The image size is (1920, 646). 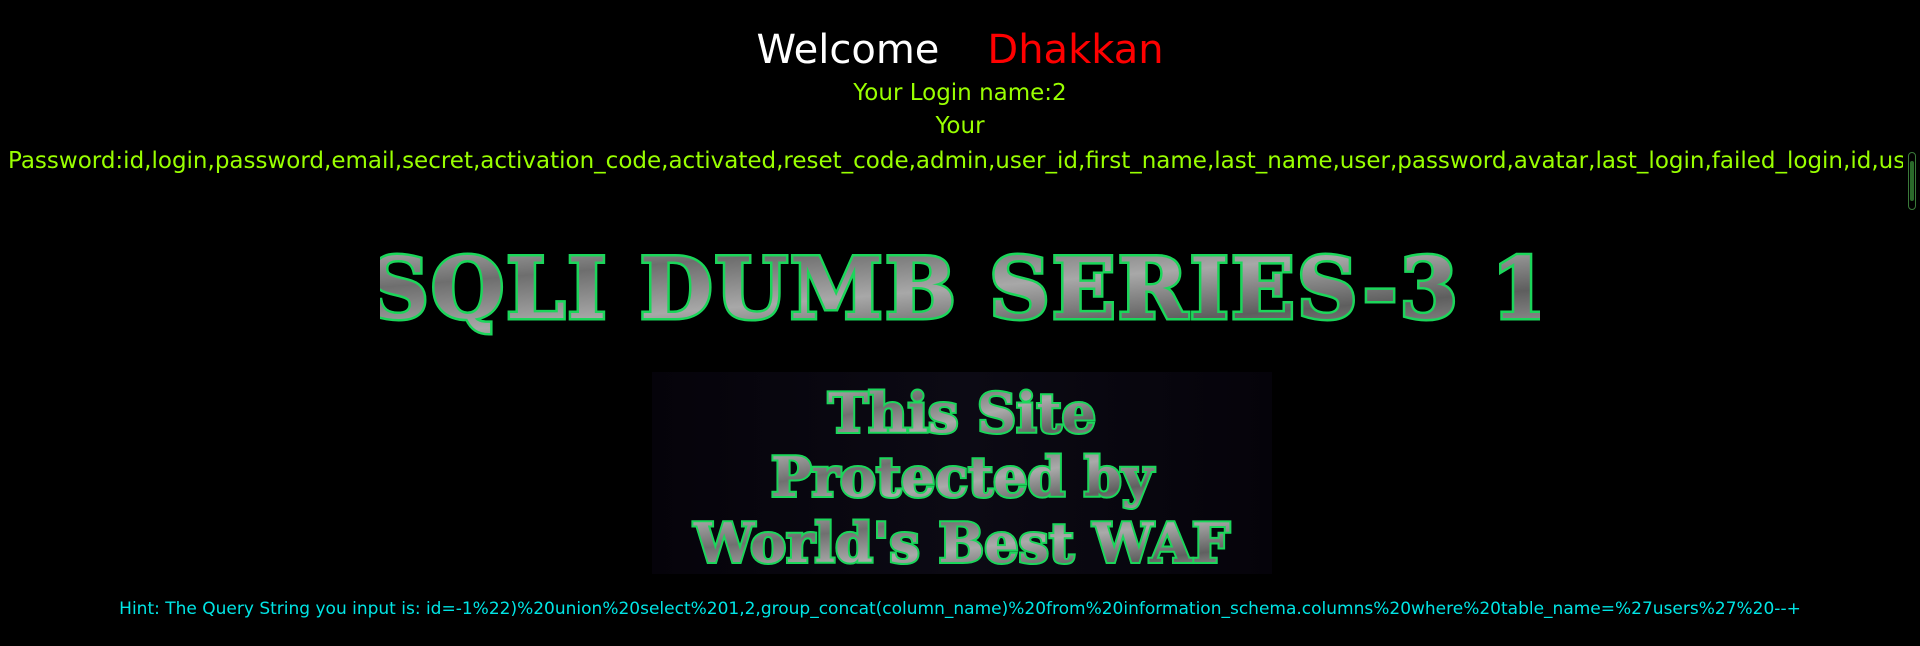 What do you see at coordinates (961, 542) in the screenshot?
I see `waf-line-3: World's Best WAF` at bounding box center [961, 542].